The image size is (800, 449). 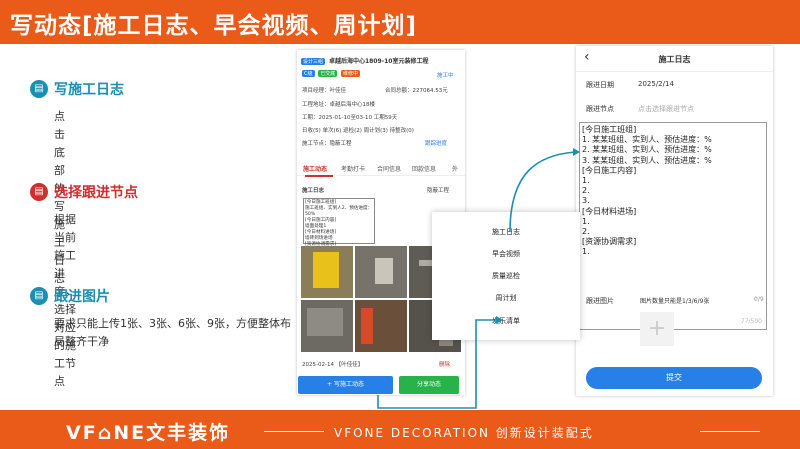 What do you see at coordinates (478, 278) in the screenshot?
I see `connector-arrows` at bounding box center [478, 278].